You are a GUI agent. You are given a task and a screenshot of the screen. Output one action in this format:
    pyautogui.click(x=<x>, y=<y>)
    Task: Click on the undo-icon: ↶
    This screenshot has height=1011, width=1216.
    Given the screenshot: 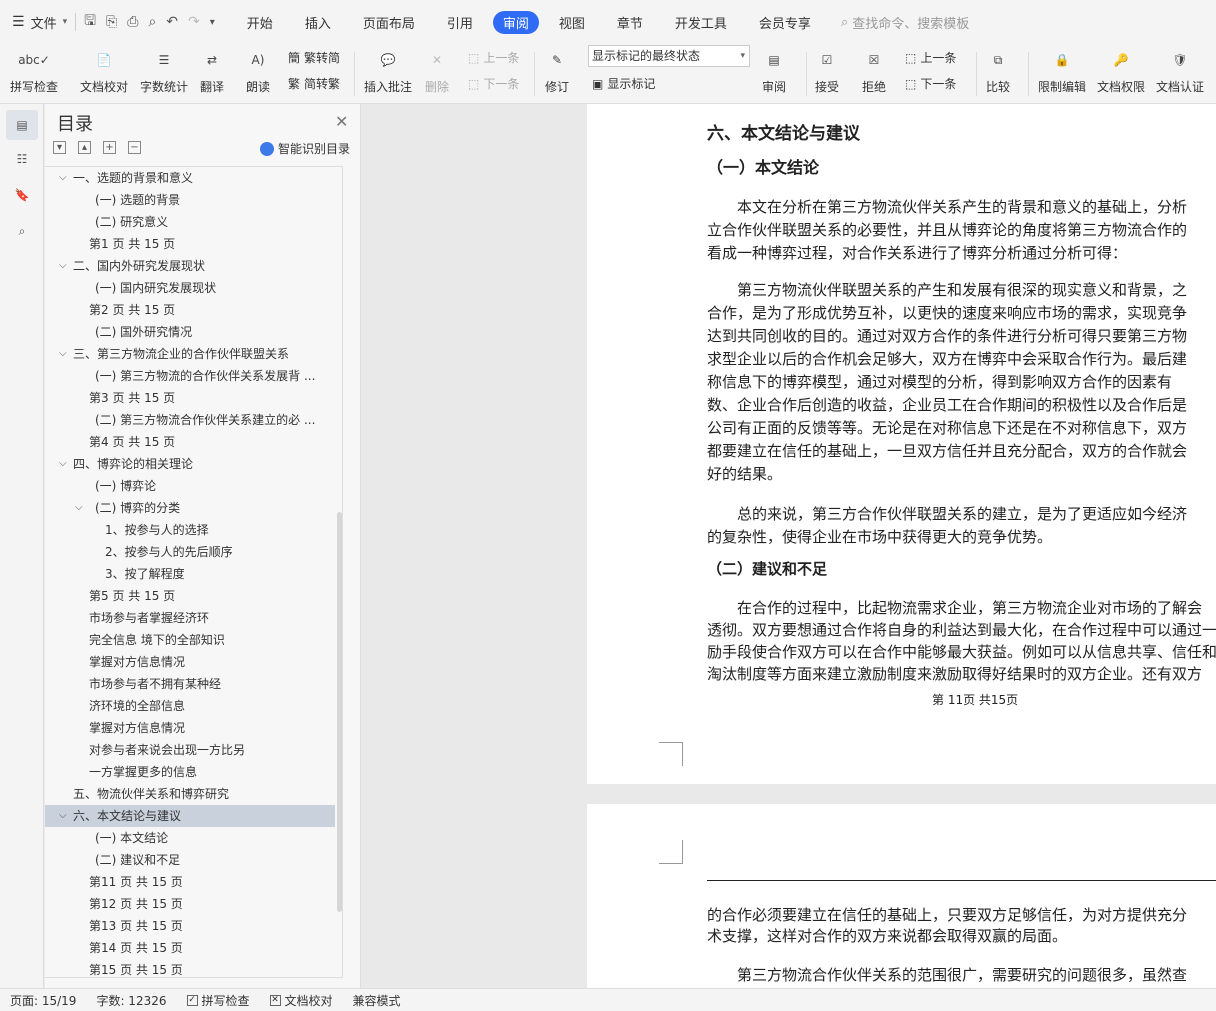 What is the action you would take?
    pyautogui.click(x=172, y=22)
    